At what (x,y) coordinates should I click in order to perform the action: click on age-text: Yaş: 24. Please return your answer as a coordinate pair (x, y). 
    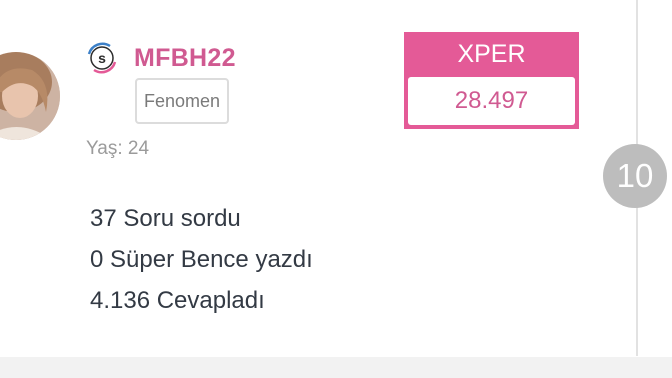
    Looking at the image, I should click on (118, 148).